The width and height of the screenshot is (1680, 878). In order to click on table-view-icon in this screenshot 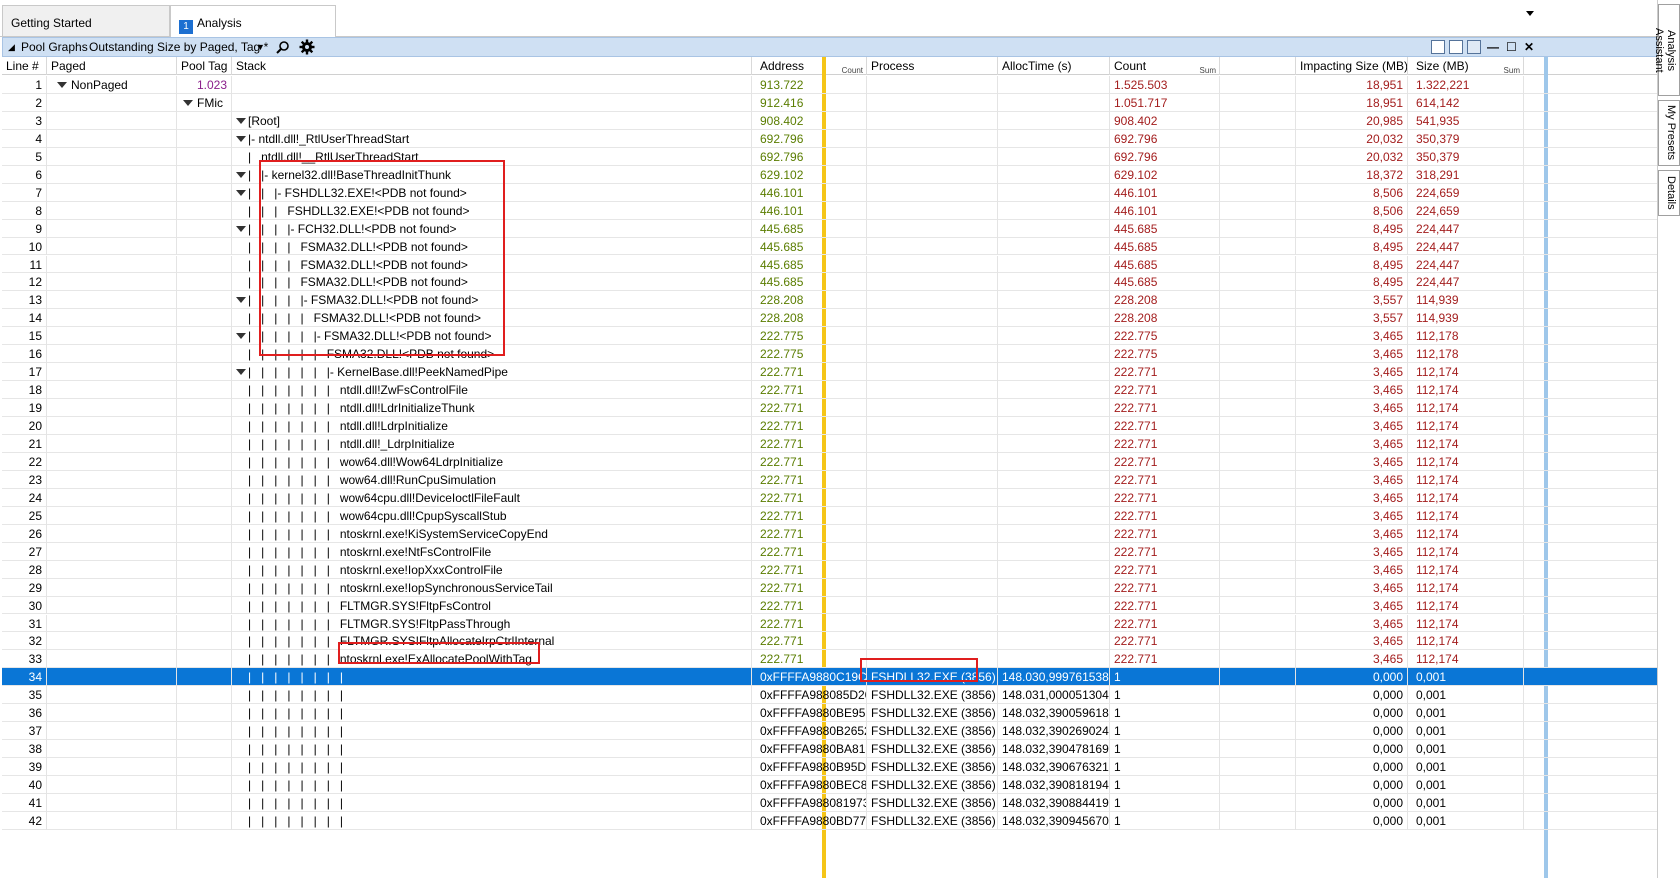, I will do `click(1474, 47)`.